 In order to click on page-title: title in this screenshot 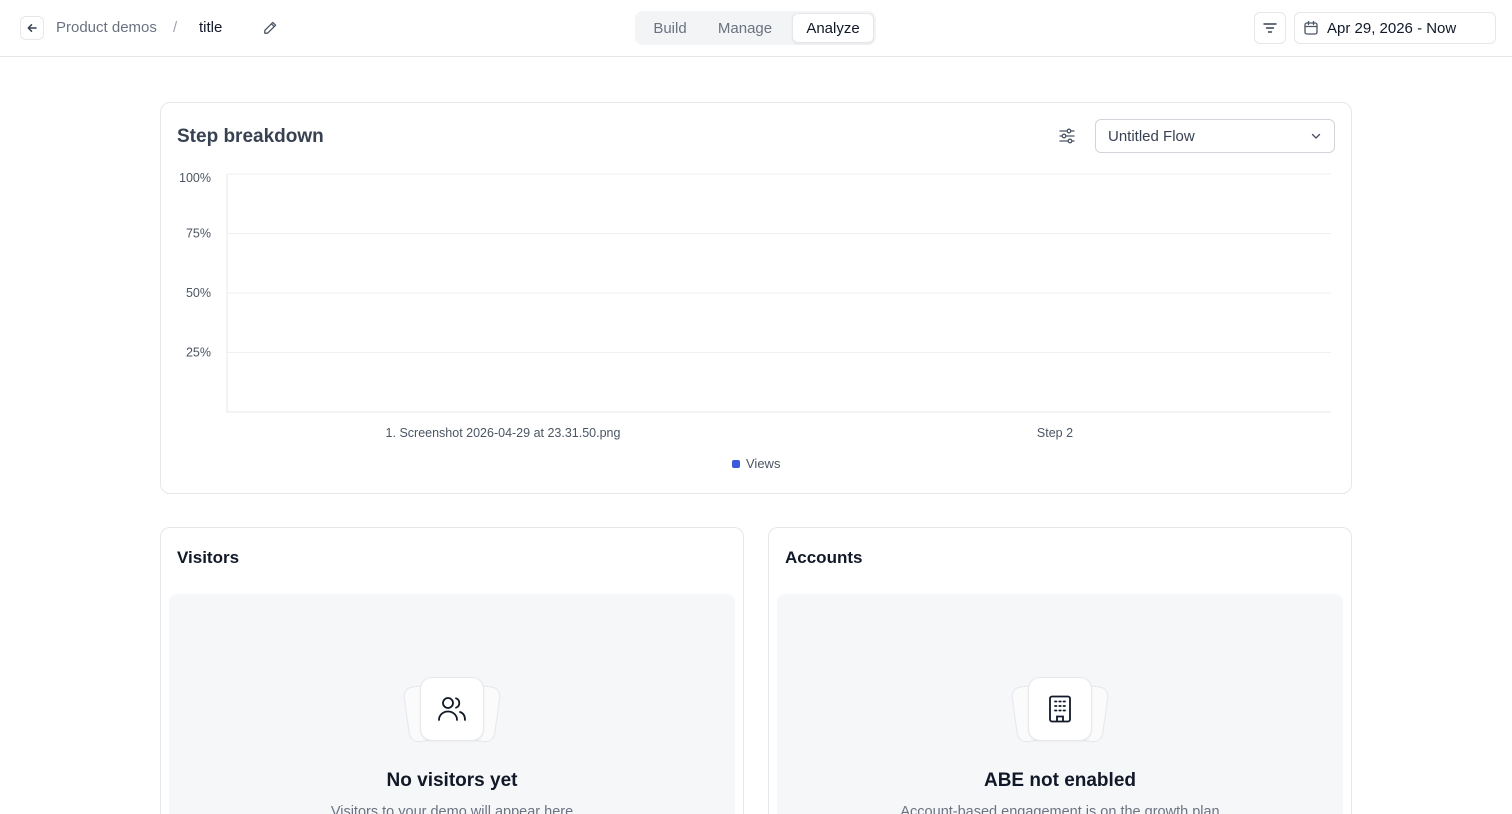, I will do `click(211, 27)`.